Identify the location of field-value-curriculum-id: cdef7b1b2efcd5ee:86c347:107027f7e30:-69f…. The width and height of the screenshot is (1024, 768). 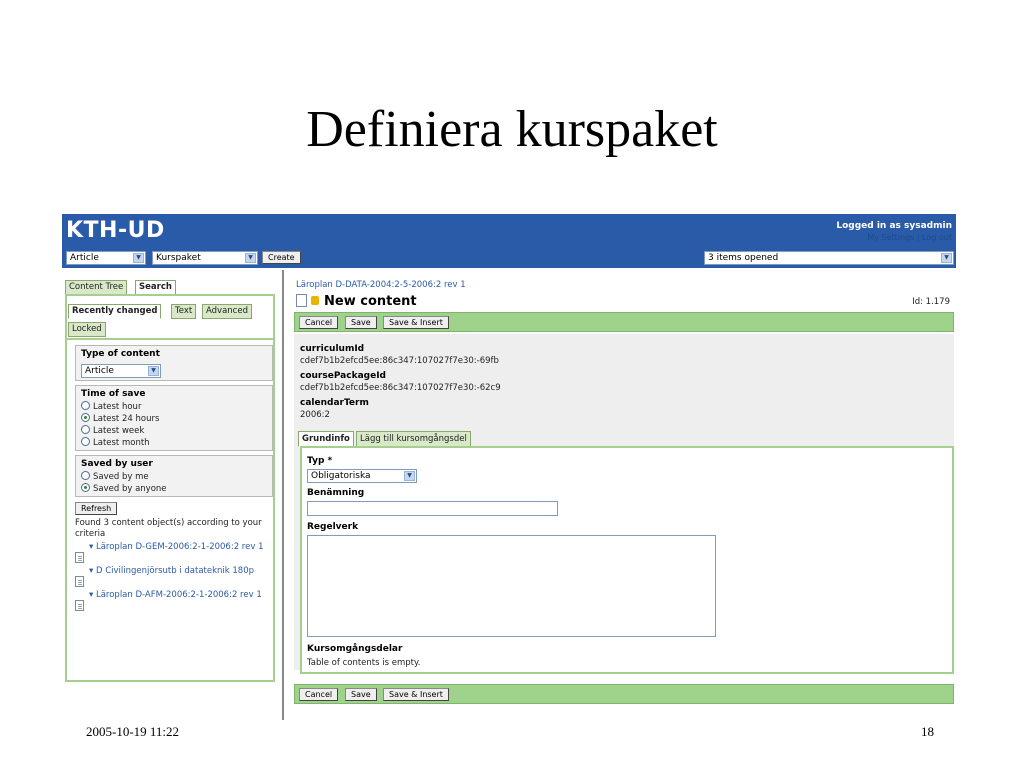
(399, 361).